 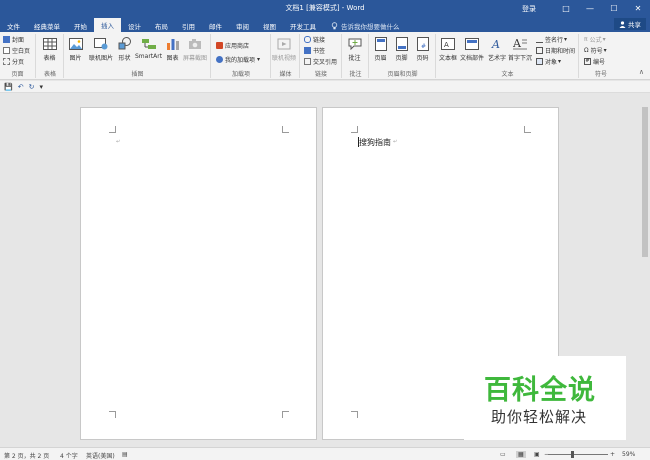 I want to click on screenshot-button: 屏幕截图, so click(x=195, y=49).